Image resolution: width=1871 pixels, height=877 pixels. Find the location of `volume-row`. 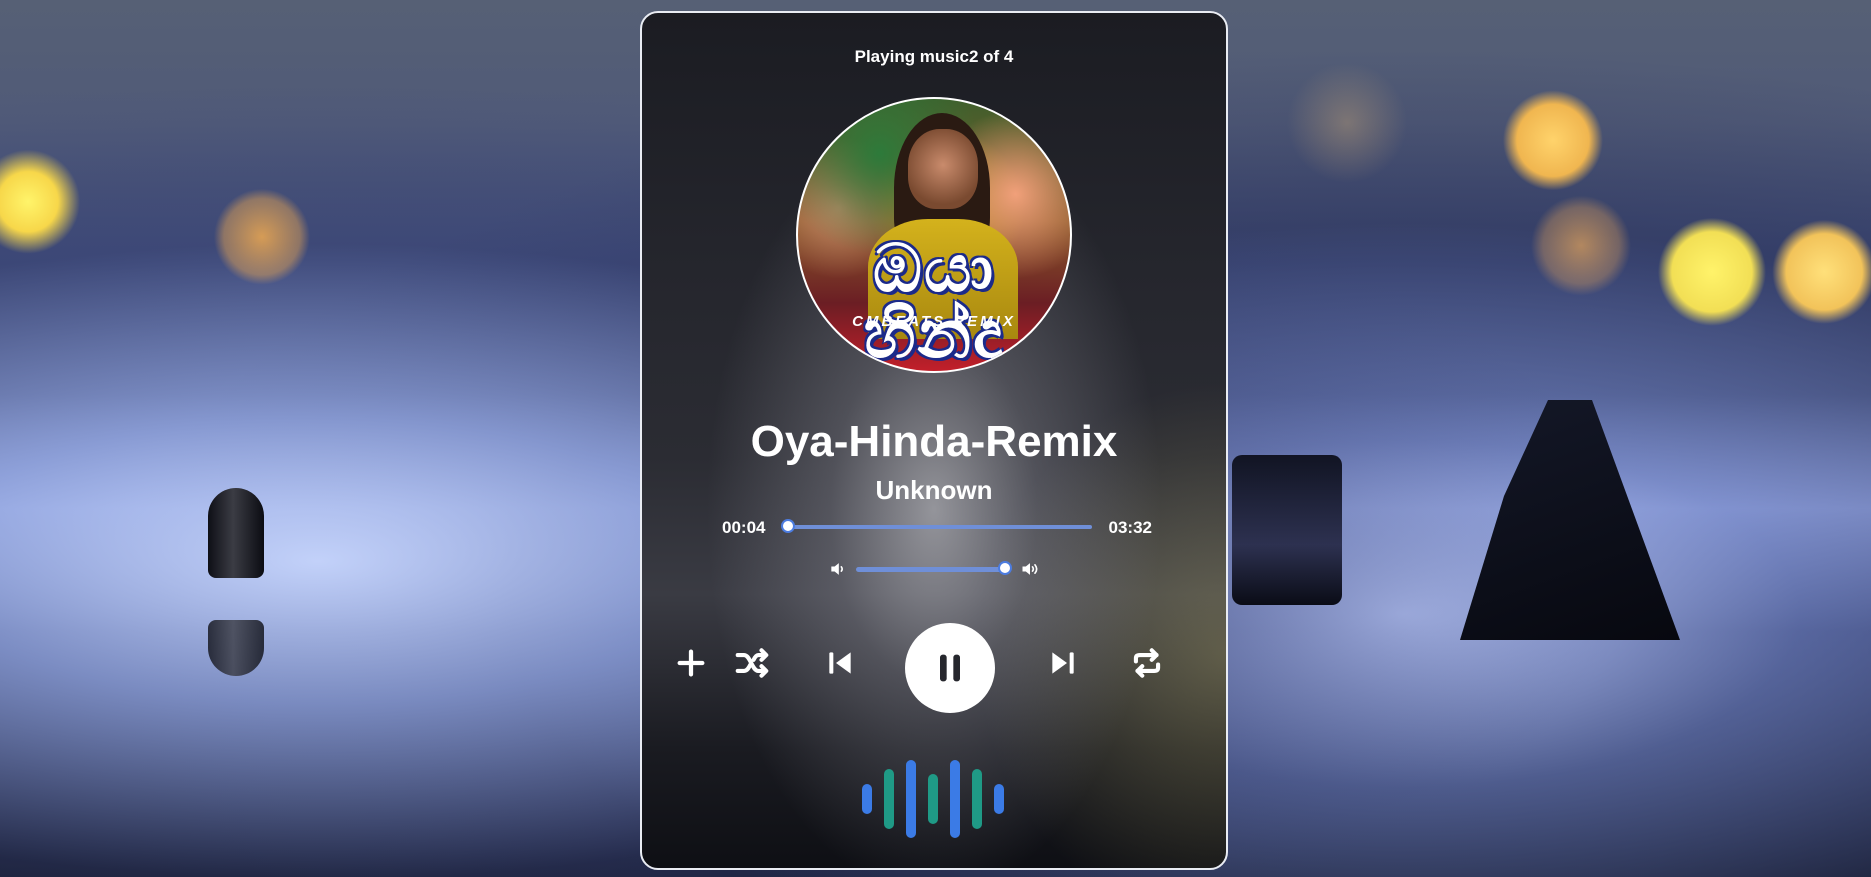

volume-row is located at coordinates (934, 569).